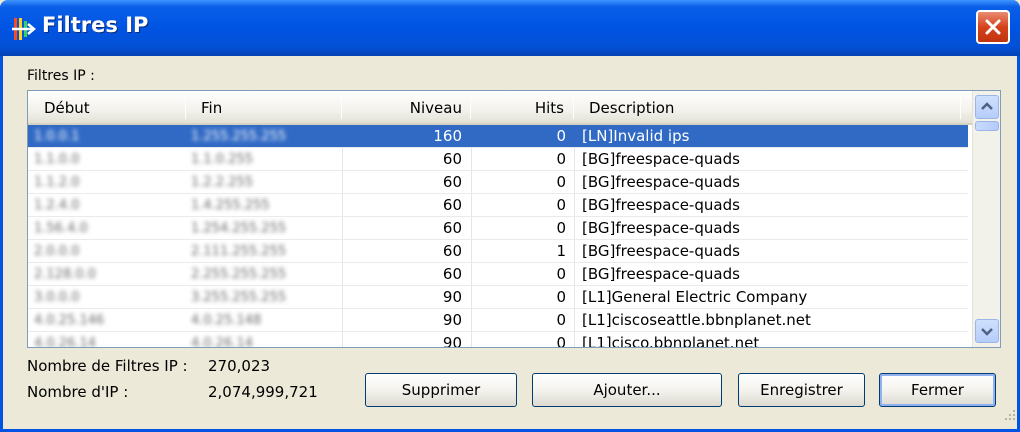 The image size is (1020, 432). I want to click on cell-end: 2.111.255.255, so click(239, 251).